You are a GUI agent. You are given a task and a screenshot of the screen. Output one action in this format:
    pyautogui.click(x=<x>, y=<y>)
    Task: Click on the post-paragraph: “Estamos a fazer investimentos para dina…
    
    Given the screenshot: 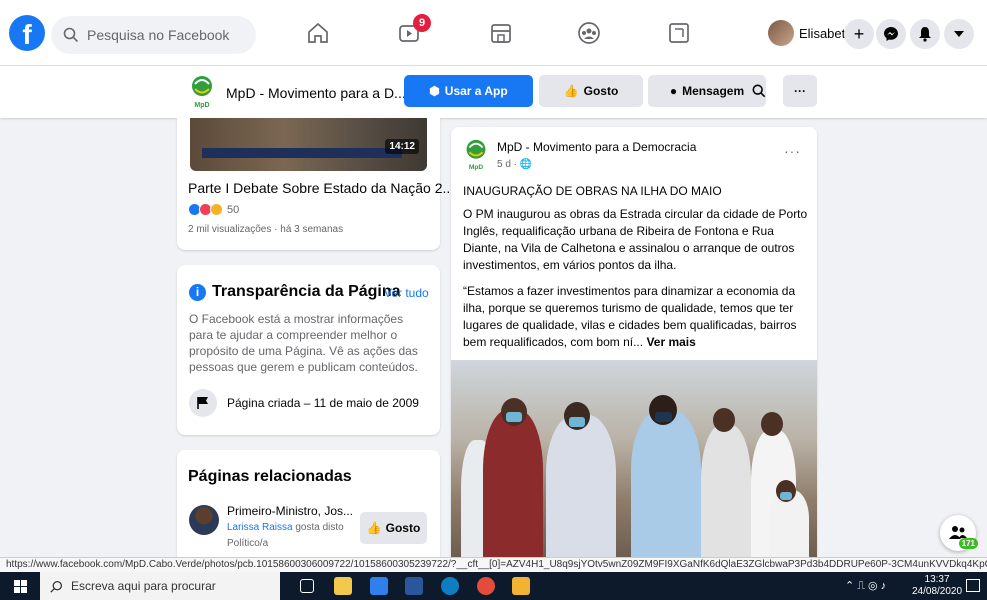 What is the action you would take?
    pyautogui.click(x=635, y=317)
    